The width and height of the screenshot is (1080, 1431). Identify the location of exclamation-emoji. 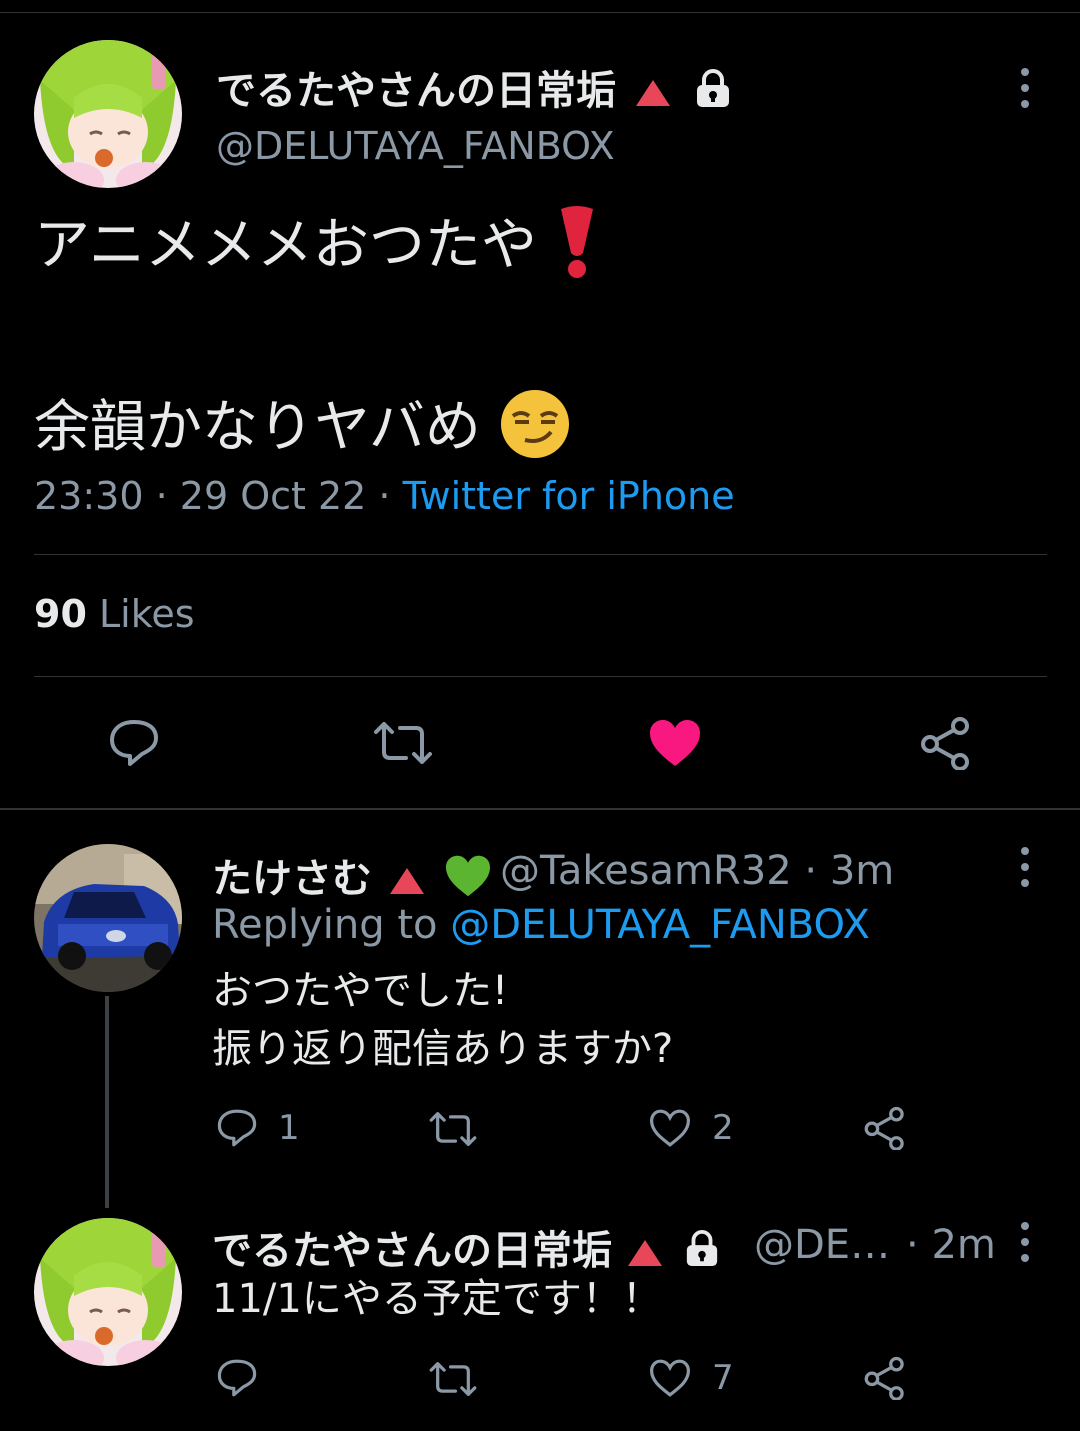
(577, 249).